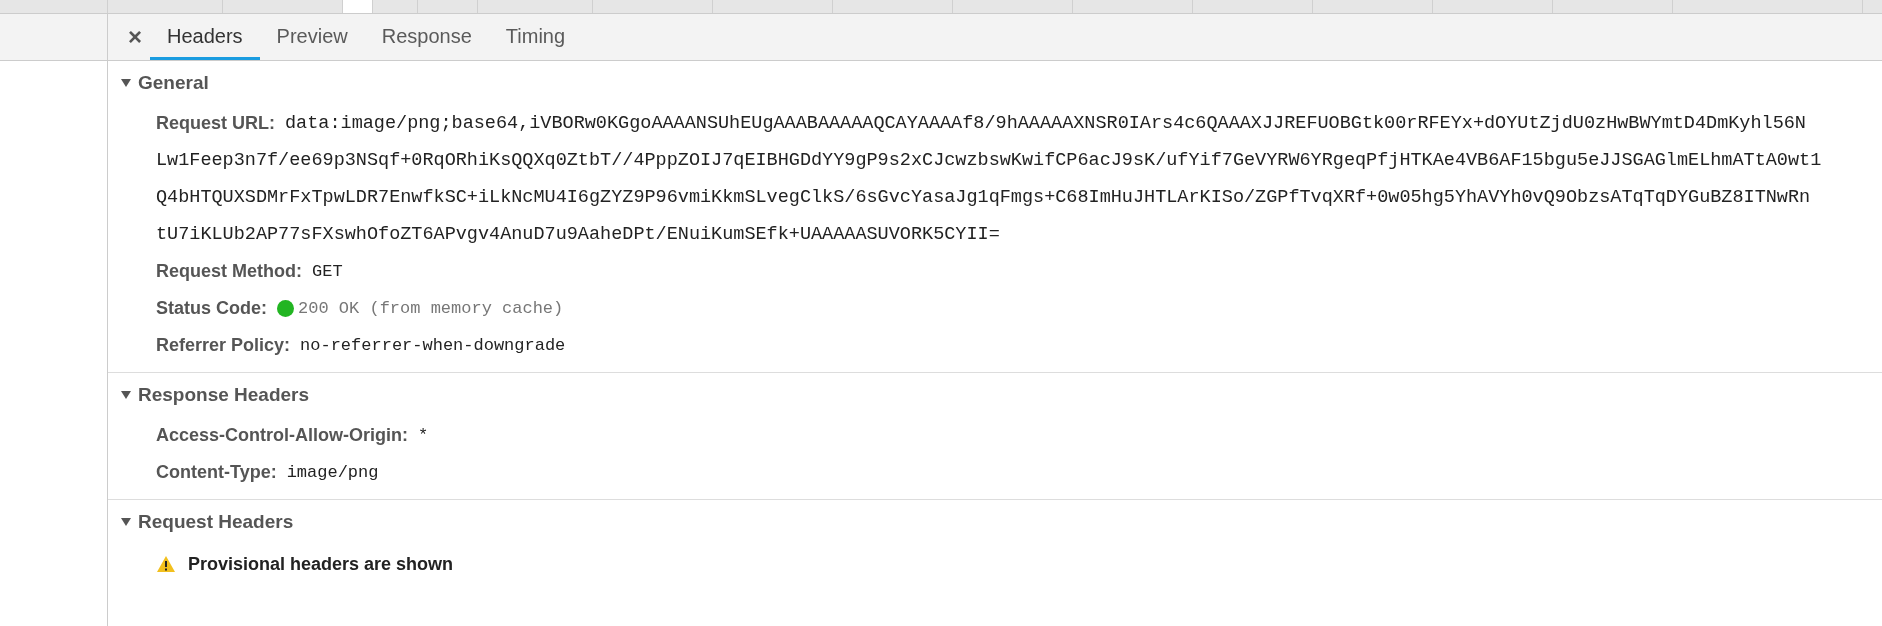  Describe the element at coordinates (535, 37) in the screenshot. I see `tab: Timing` at that location.